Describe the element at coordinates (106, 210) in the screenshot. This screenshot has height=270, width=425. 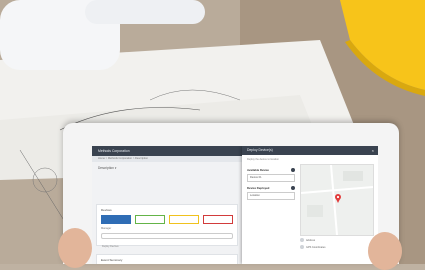
I see `devices-panel-title: Devices` at that location.